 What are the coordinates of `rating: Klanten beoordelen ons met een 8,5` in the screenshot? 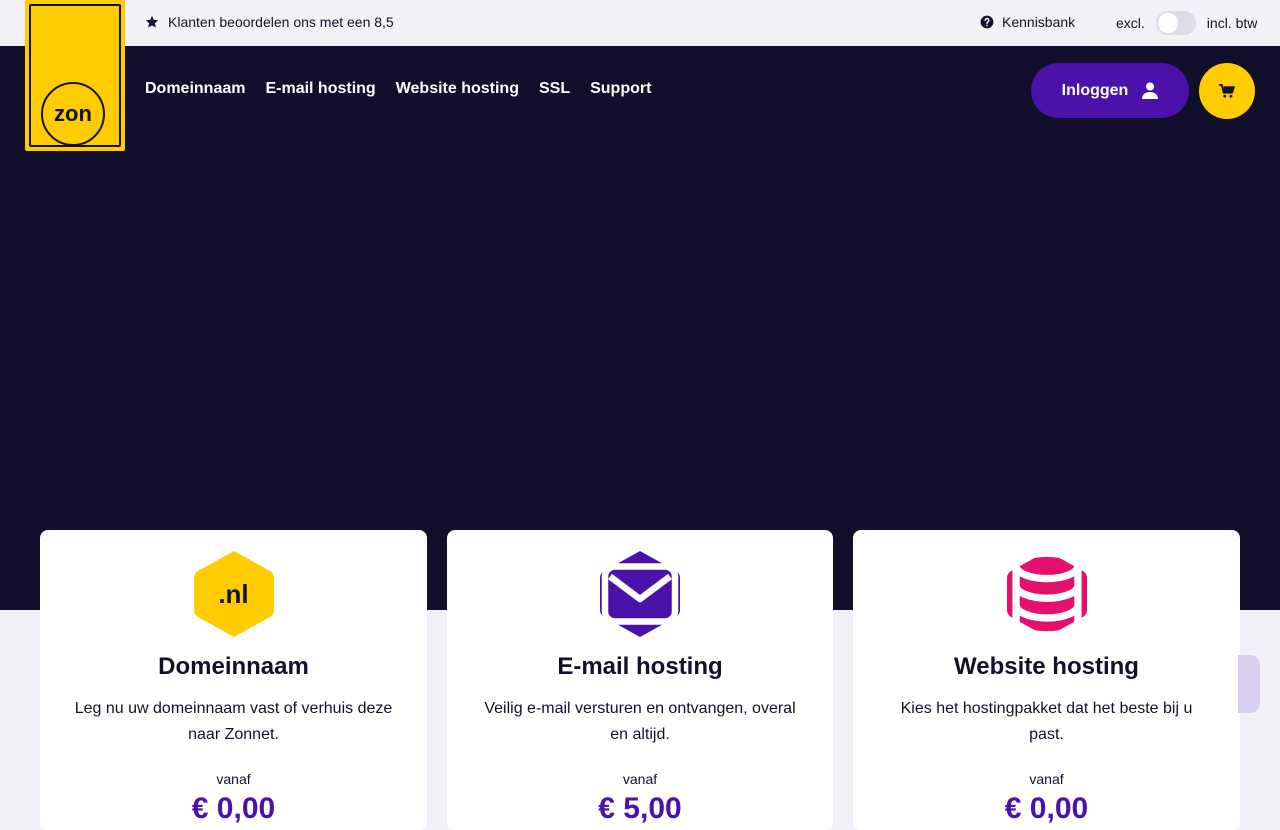 It's located at (269, 22).